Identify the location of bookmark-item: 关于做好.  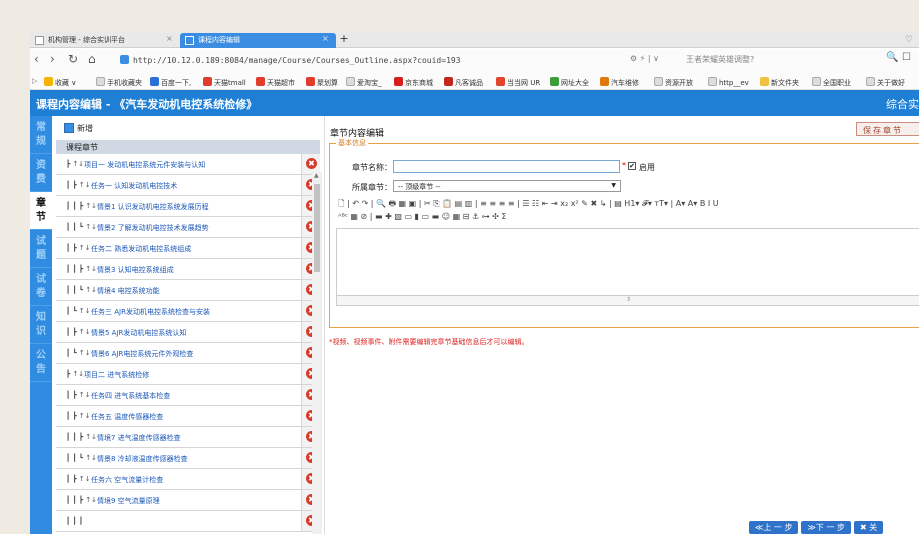
(885, 82).